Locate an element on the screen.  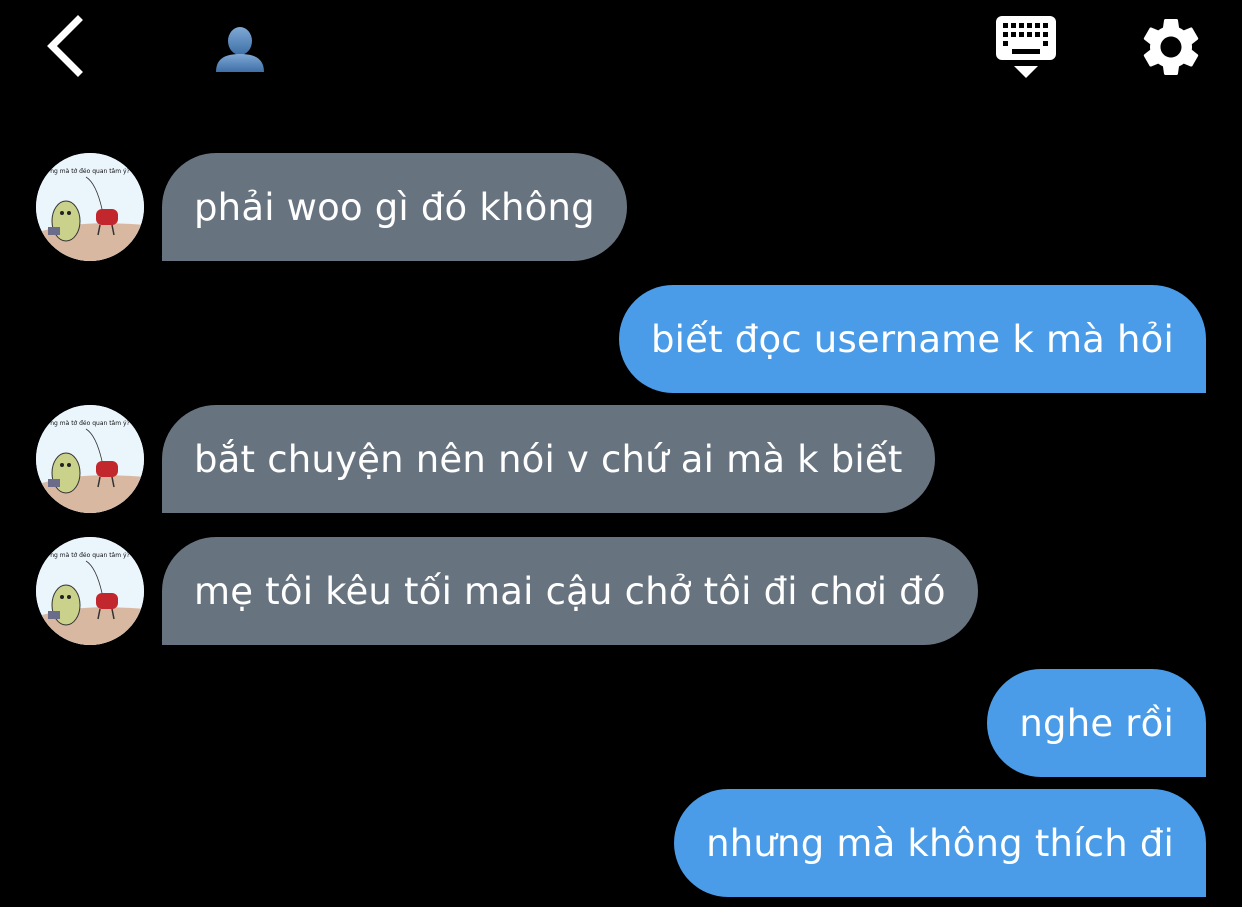
message-row: biết đọc username k mà hỏi is located at coordinates (621, 339).